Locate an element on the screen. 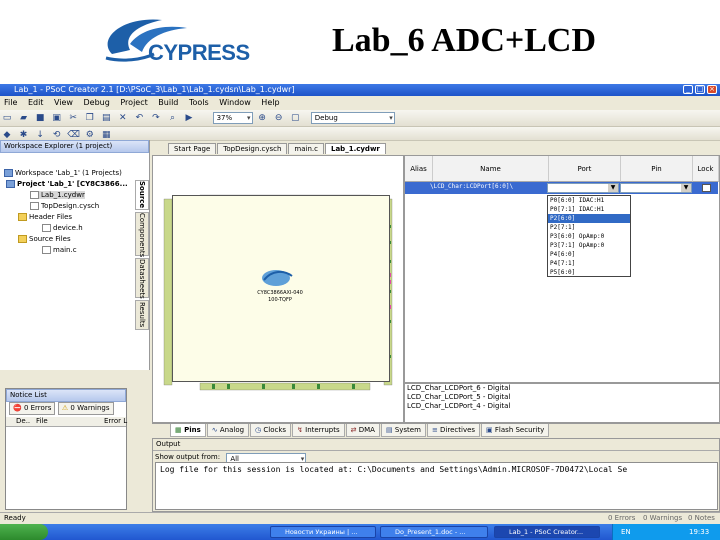  chip-package is located at coordinates (281, 288).